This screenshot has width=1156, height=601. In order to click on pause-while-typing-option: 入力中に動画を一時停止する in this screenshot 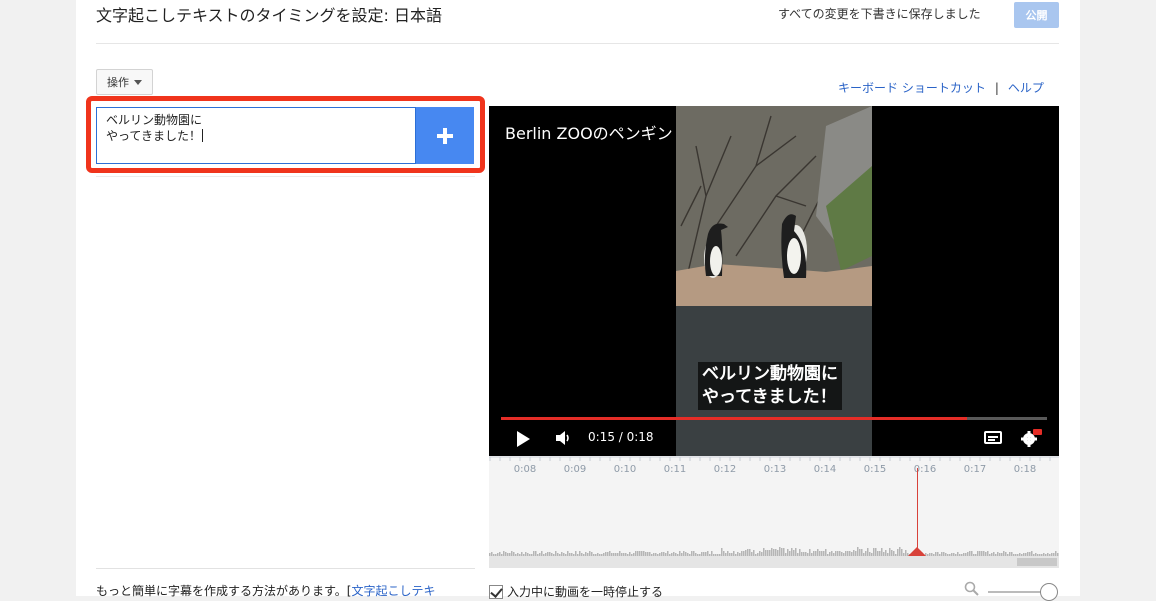, I will do `click(576, 591)`.